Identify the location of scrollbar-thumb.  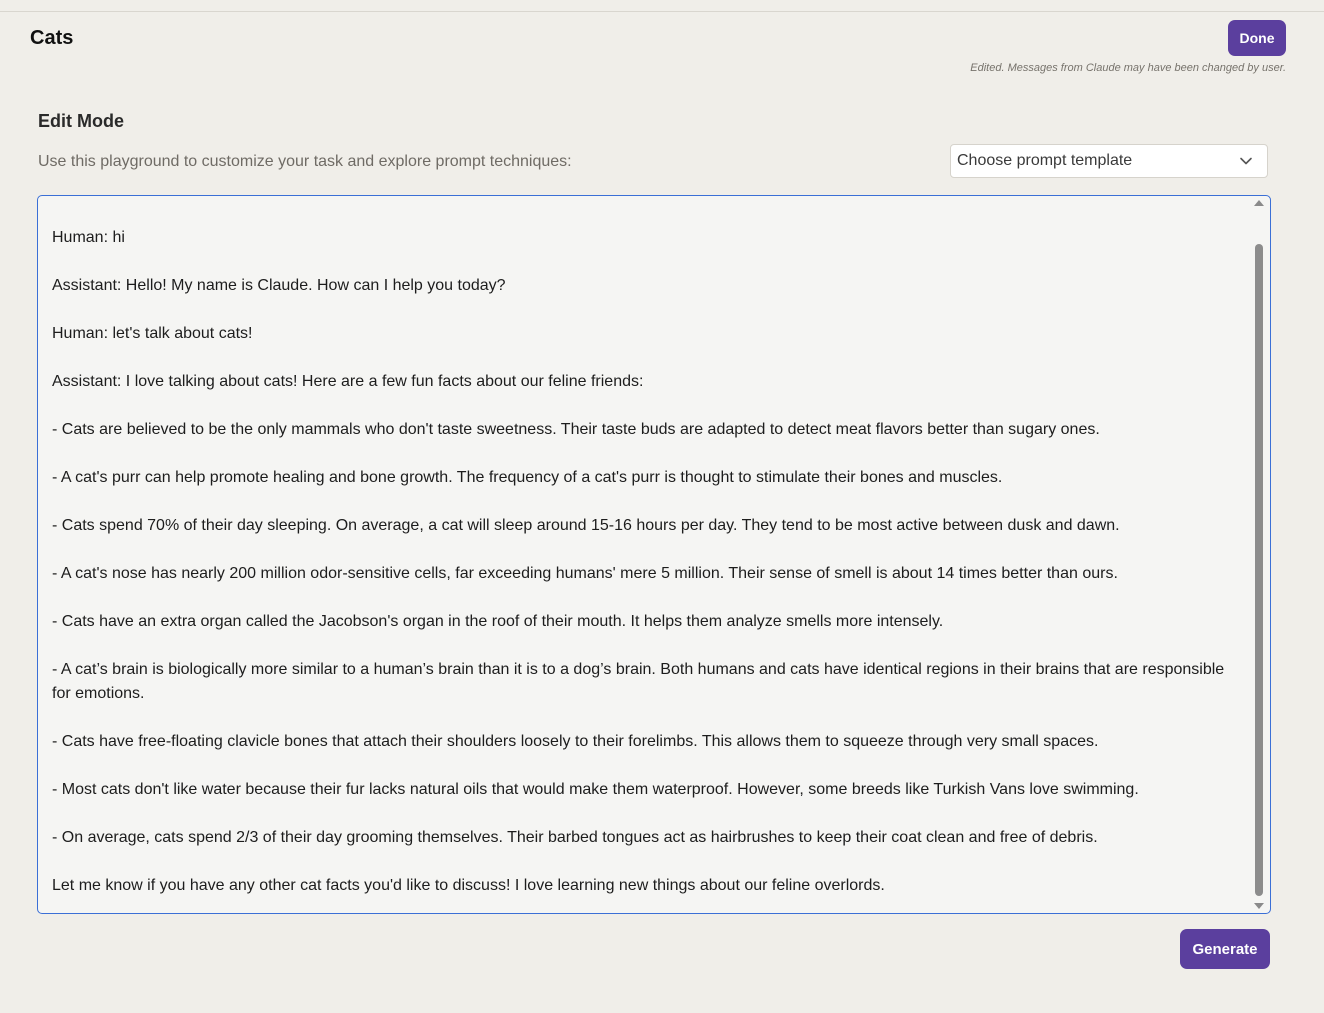
(1259, 570).